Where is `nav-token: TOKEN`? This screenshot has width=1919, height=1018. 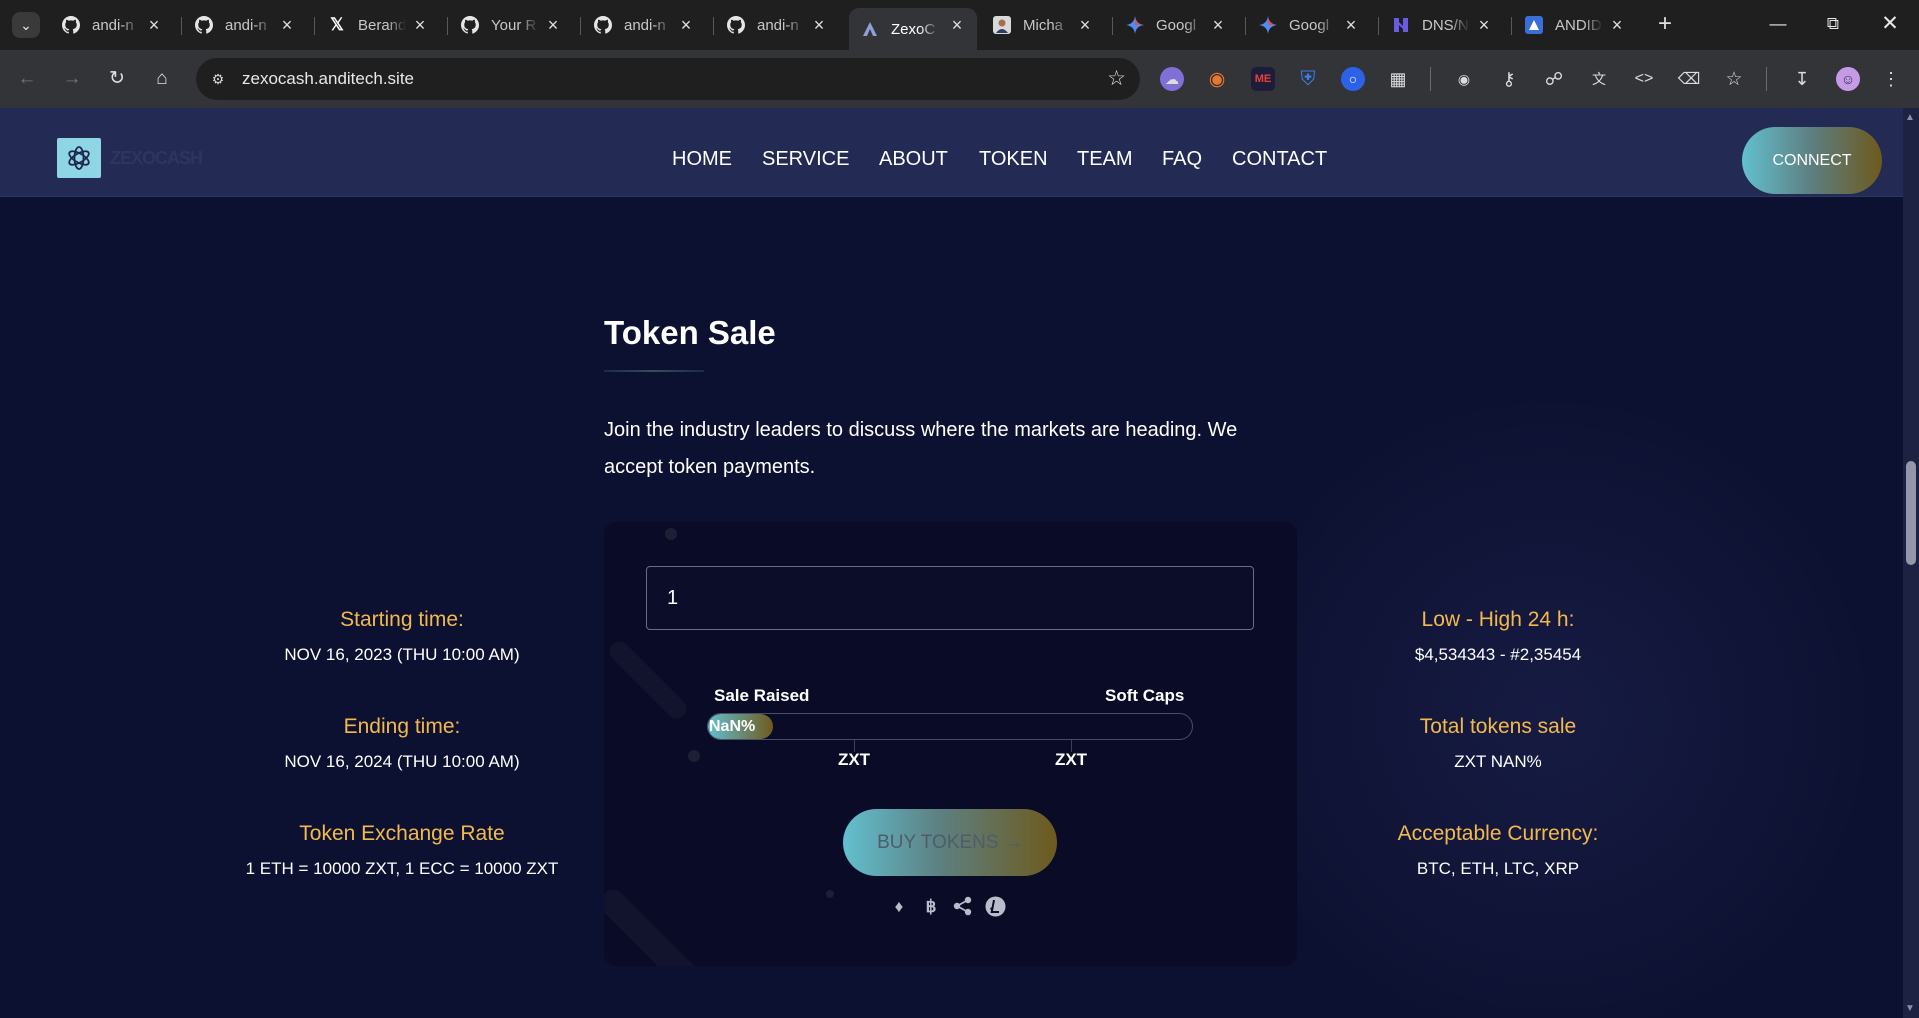 nav-token: TOKEN is located at coordinates (1013, 159).